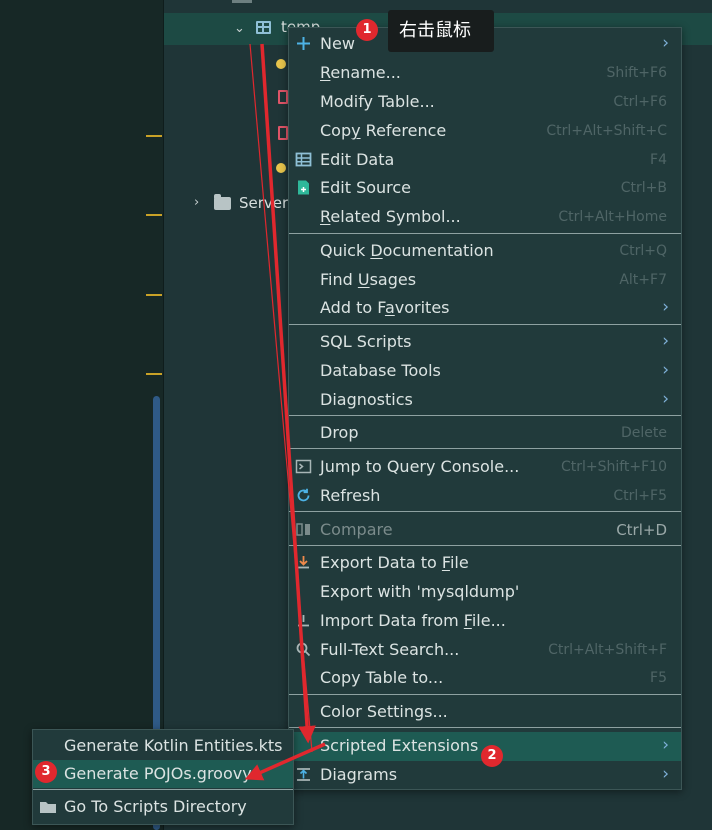 This screenshot has height=830, width=712. I want to click on menu-item-edit-source: Edit Source Ctrl+B, so click(485, 188).